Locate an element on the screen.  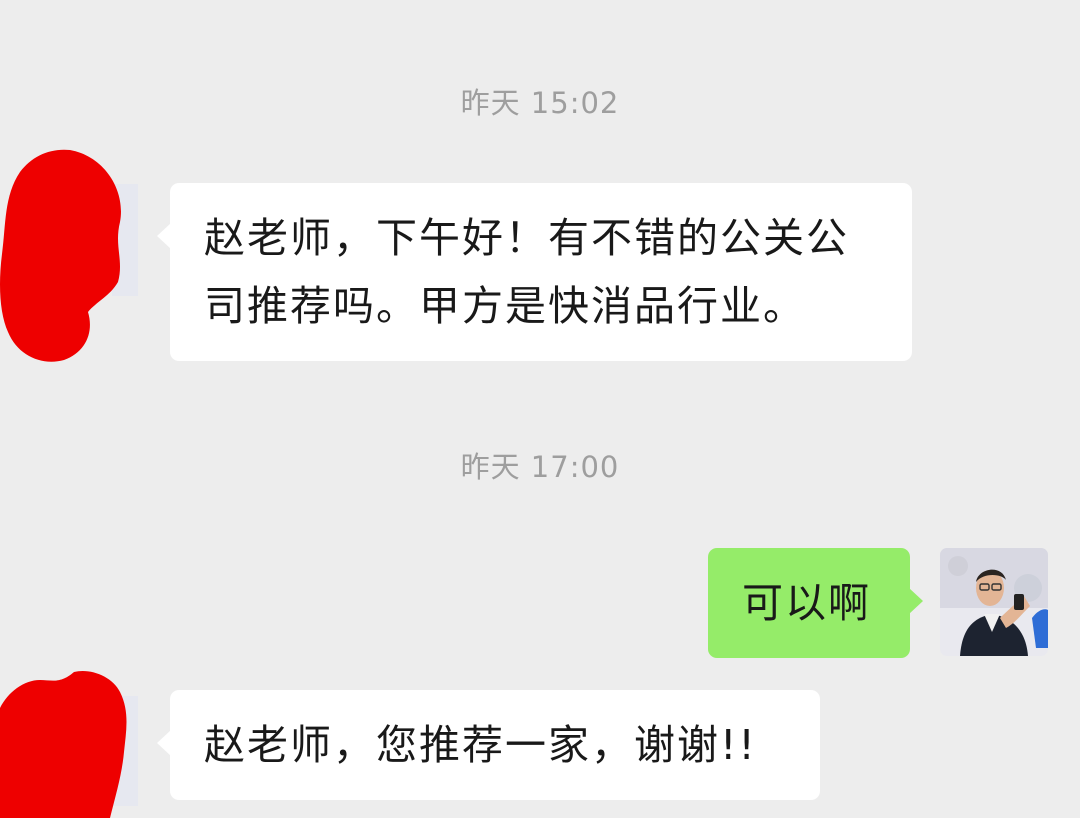
avatar-photo-icon is located at coordinates (994, 602).